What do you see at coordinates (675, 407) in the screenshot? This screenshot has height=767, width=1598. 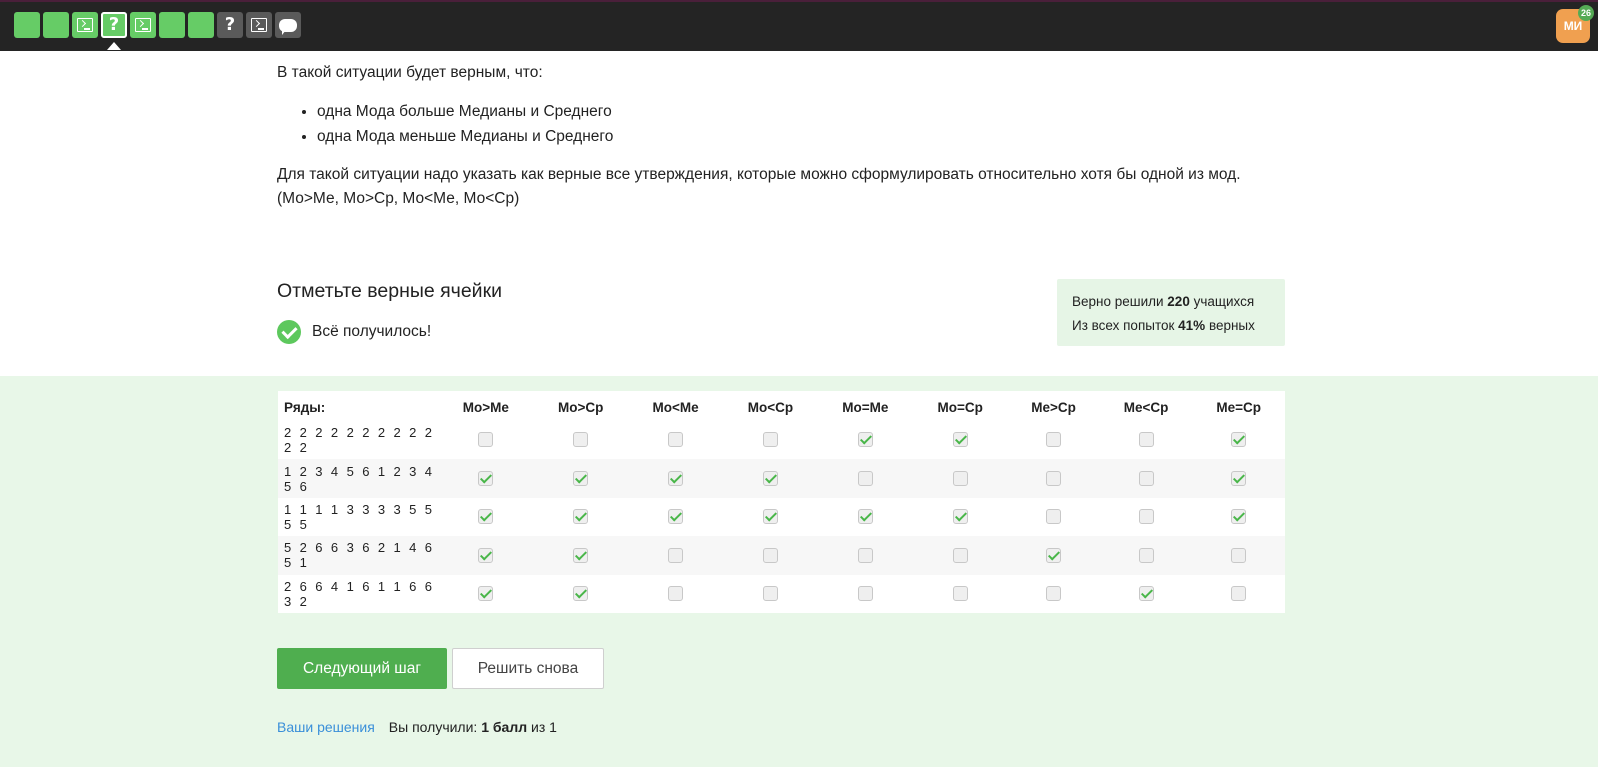 I see `column-header: Мо<Ме` at bounding box center [675, 407].